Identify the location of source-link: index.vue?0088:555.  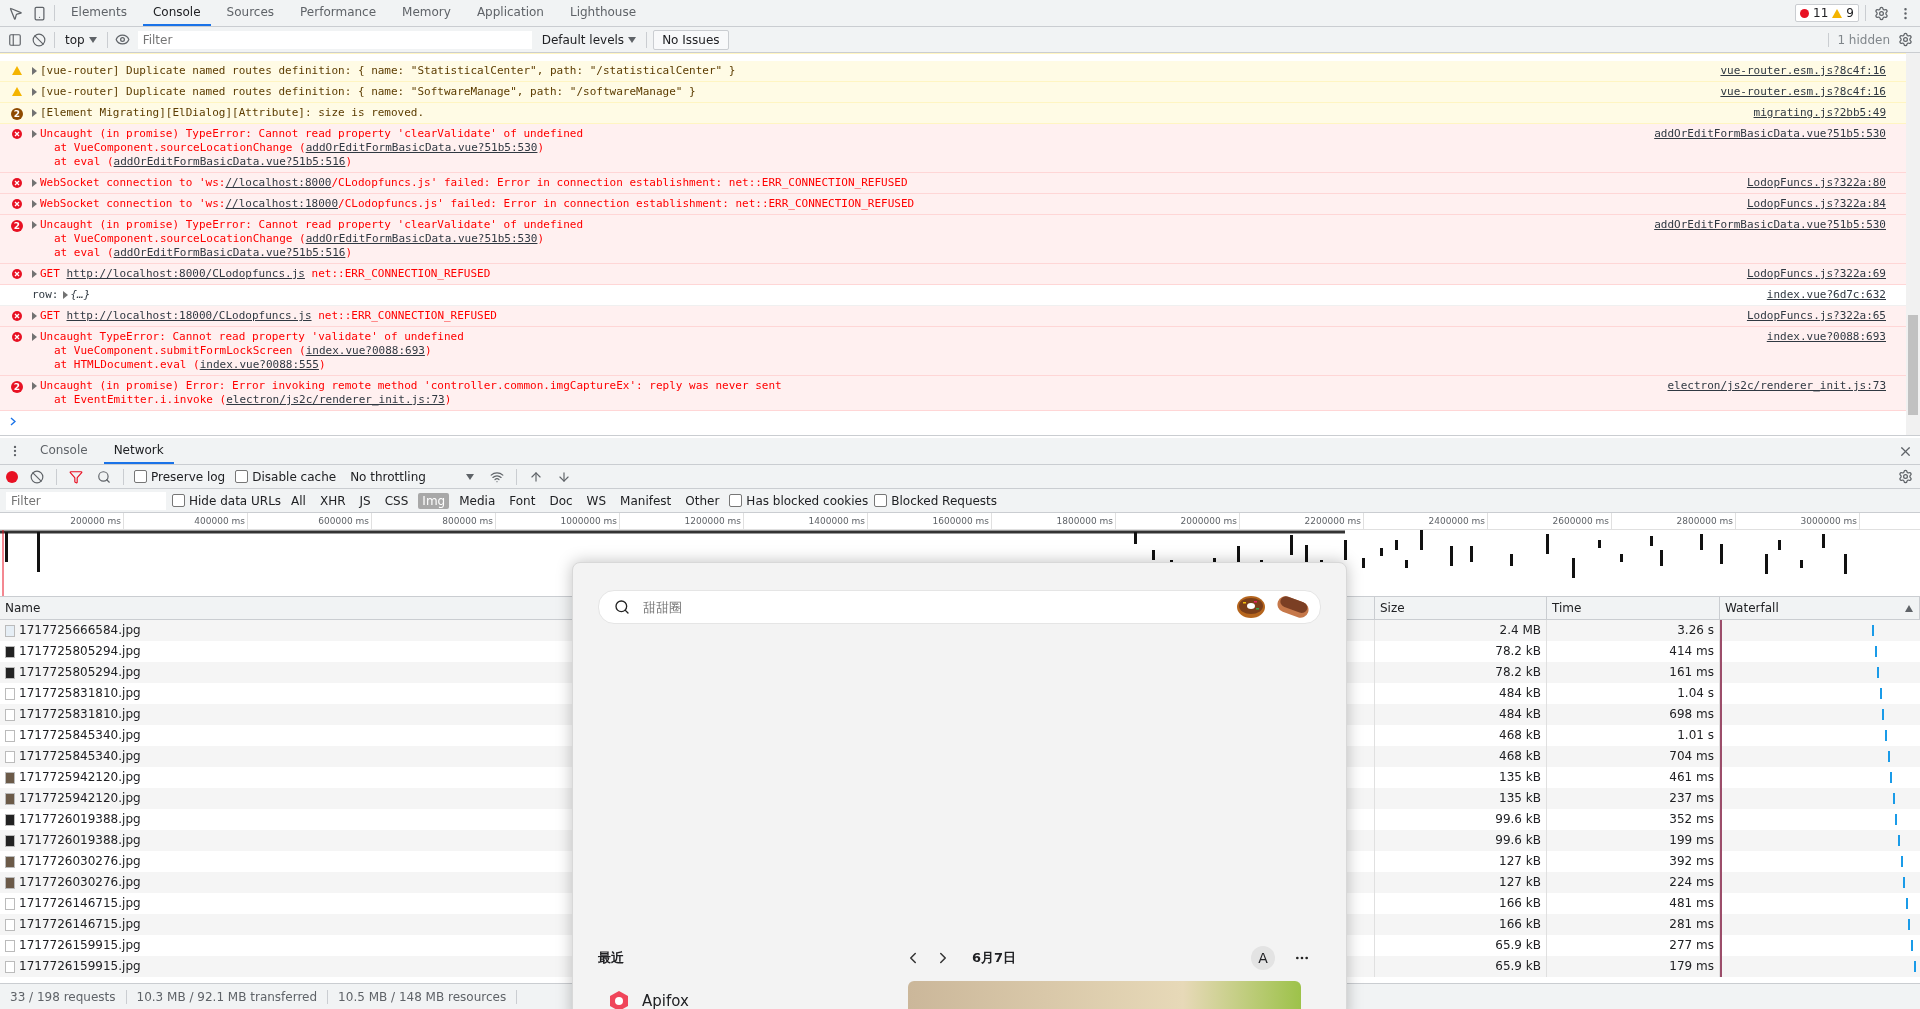
(259, 364).